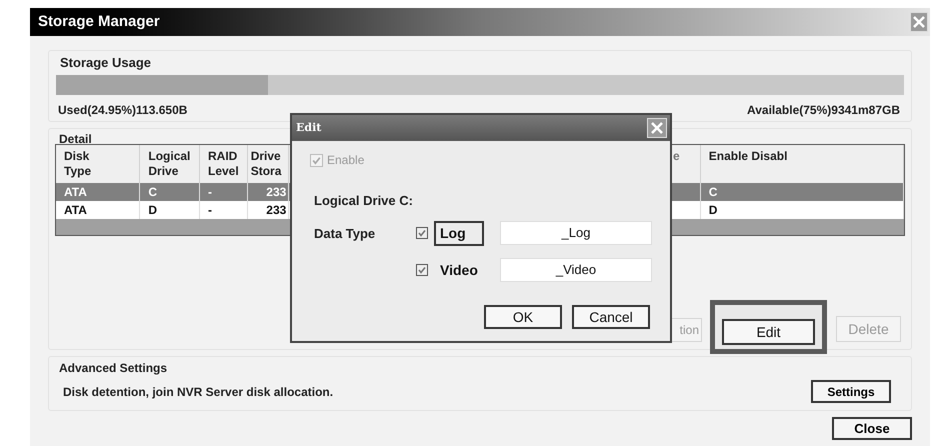 Image resolution: width=944 pixels, height=446 pixels. I want to click on data-type-label: Data Type, so click(344, 233).